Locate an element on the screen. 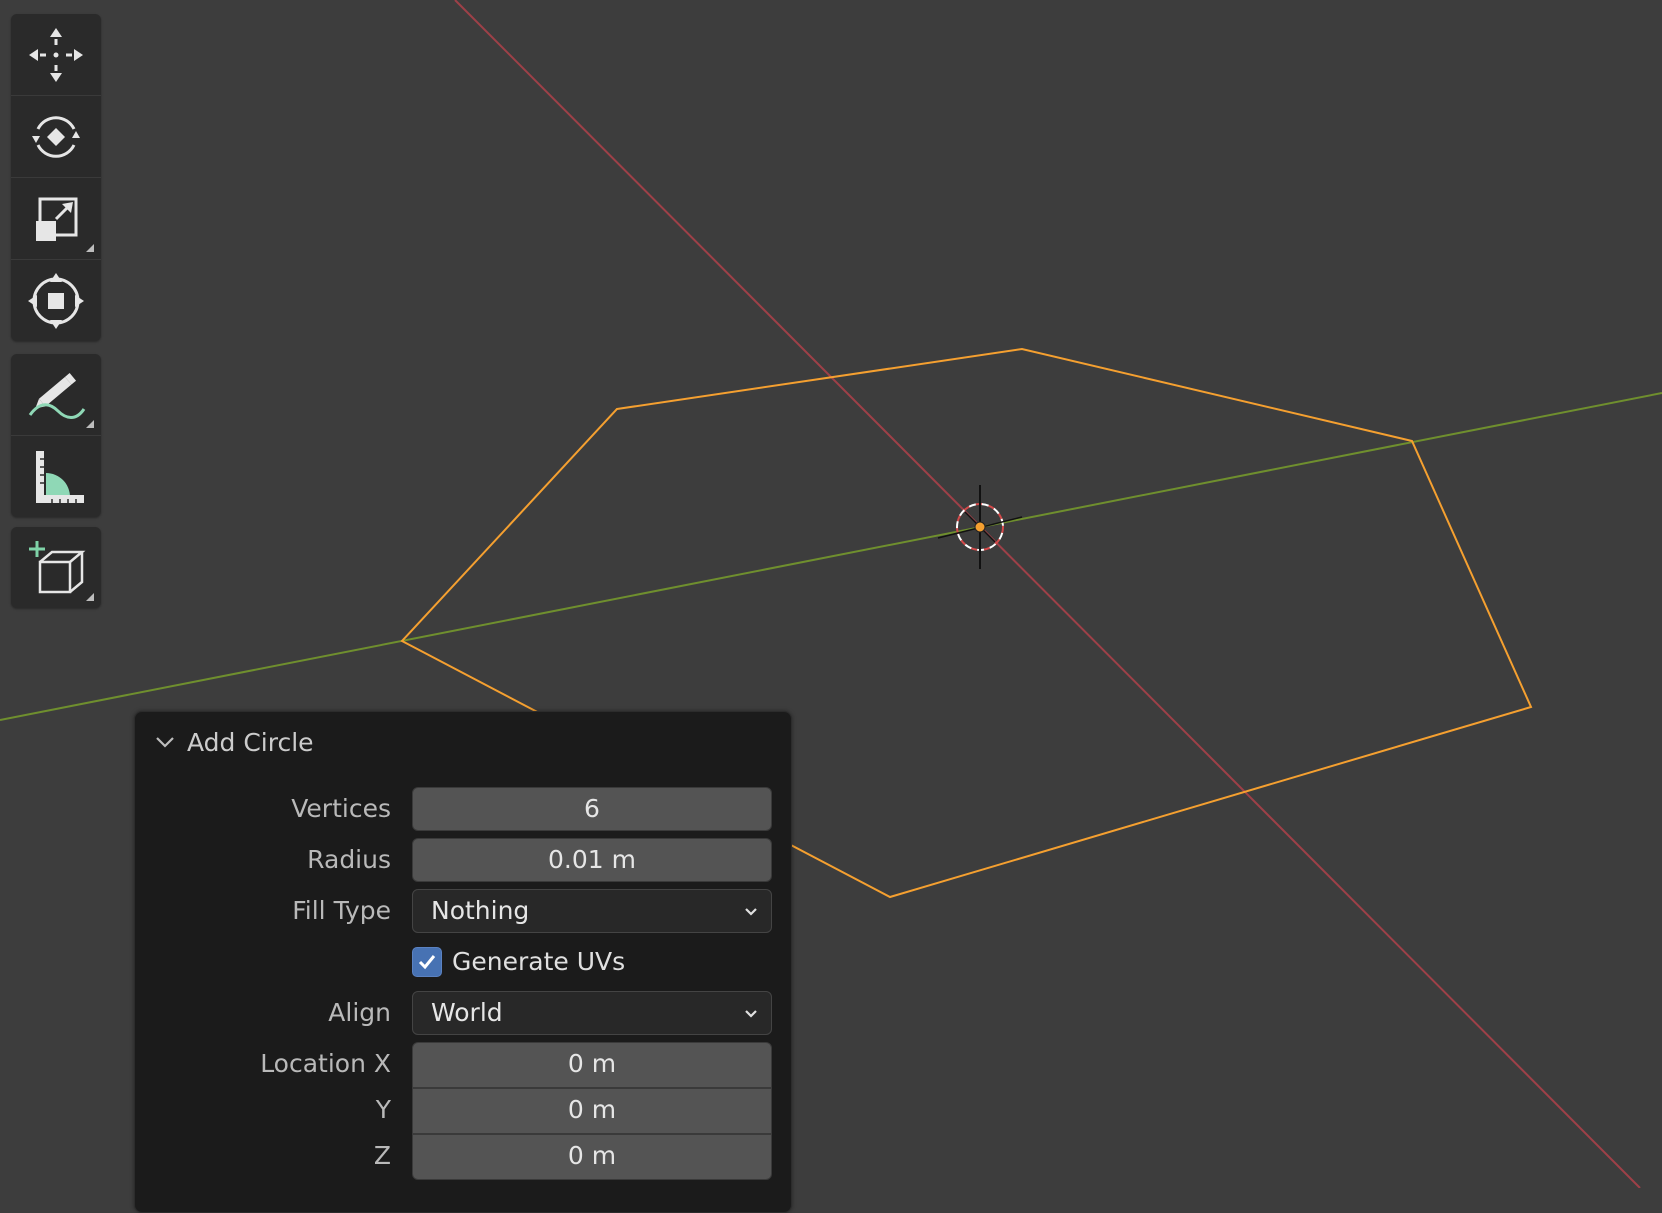  vertices-label: Vertices is located at coordinates (341, 808).